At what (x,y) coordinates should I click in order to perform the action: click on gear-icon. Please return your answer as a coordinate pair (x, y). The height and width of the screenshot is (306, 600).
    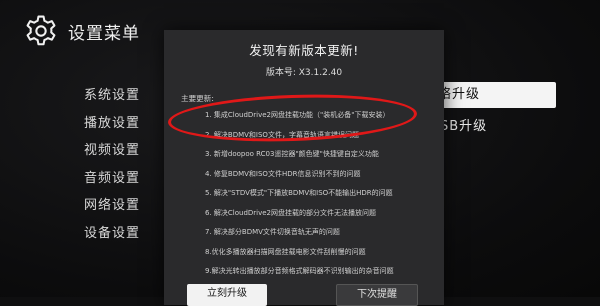
    Looking at the image, I should click on (41, 30).